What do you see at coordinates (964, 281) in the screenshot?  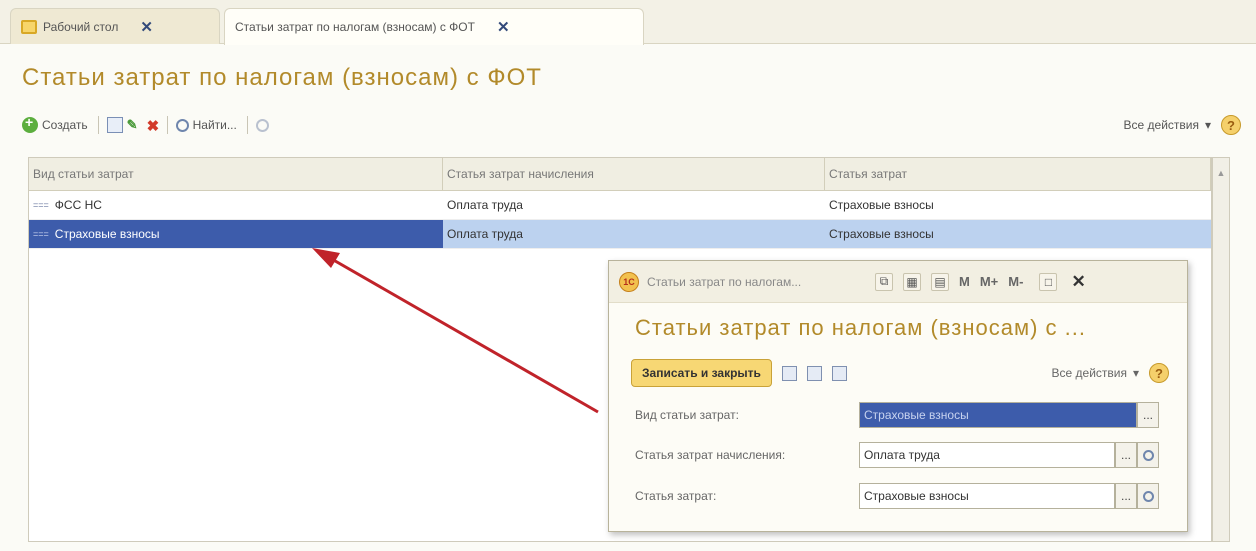 I see `memory-button: M` at bounding box center [964, 281].